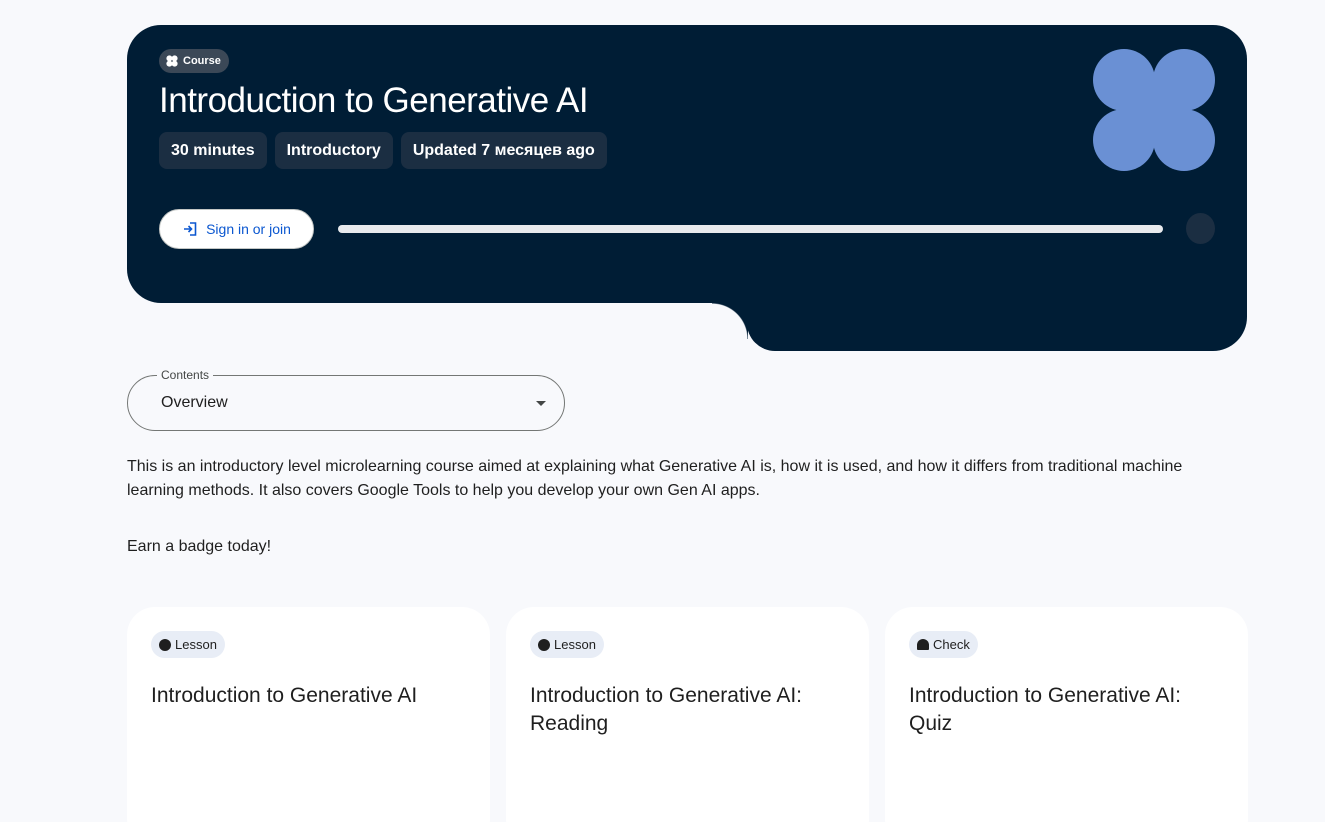  Describe the element at coordinates (346, 399) in the screenshot. I see `contents-select: Contents Overview` at that location.